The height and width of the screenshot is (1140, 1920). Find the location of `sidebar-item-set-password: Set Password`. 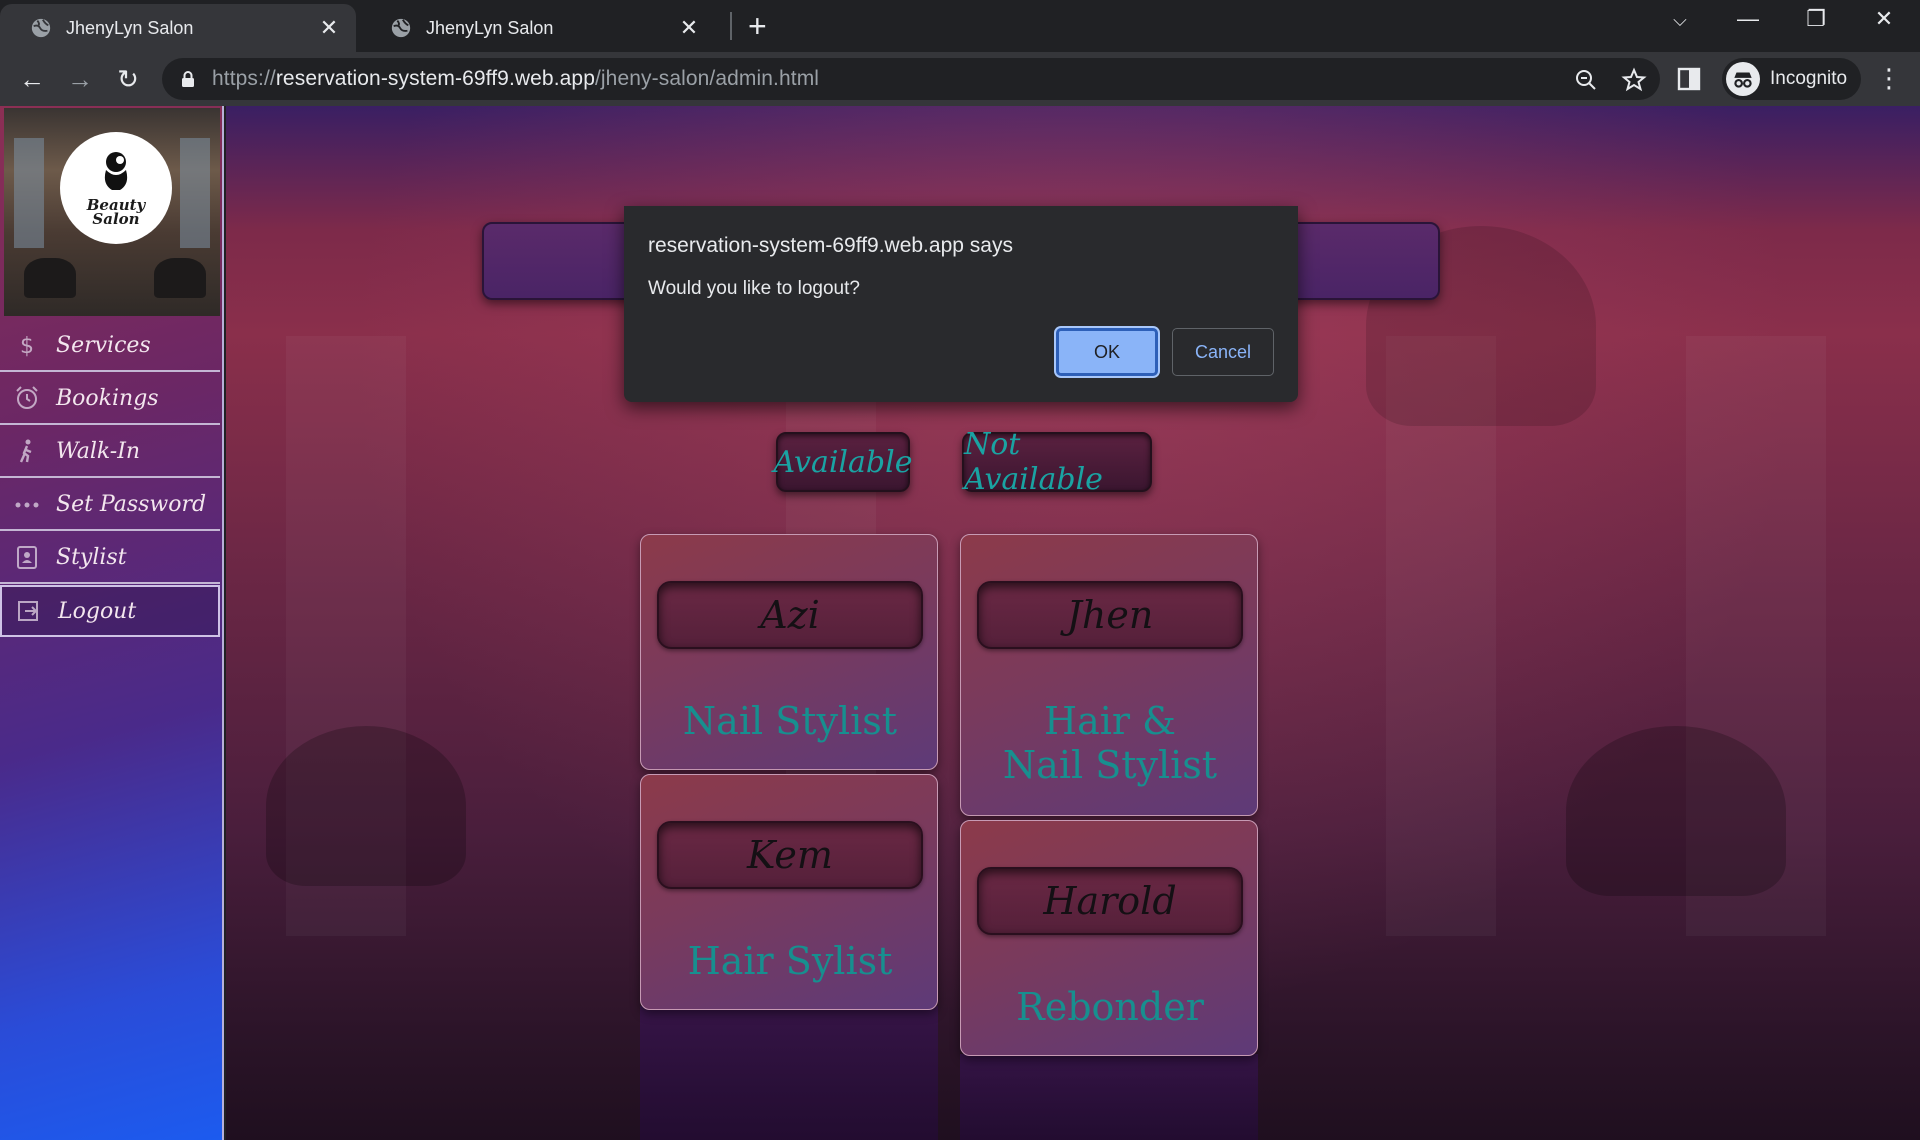

sidebar-item-set-password: Set Password is located at coordinates (110, 505).